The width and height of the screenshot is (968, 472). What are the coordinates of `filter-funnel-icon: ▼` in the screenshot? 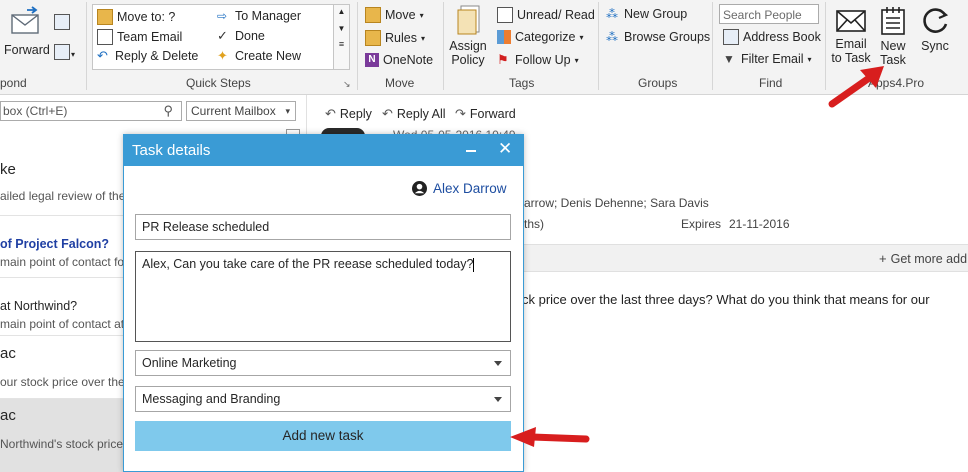 It's located at (729, 59).